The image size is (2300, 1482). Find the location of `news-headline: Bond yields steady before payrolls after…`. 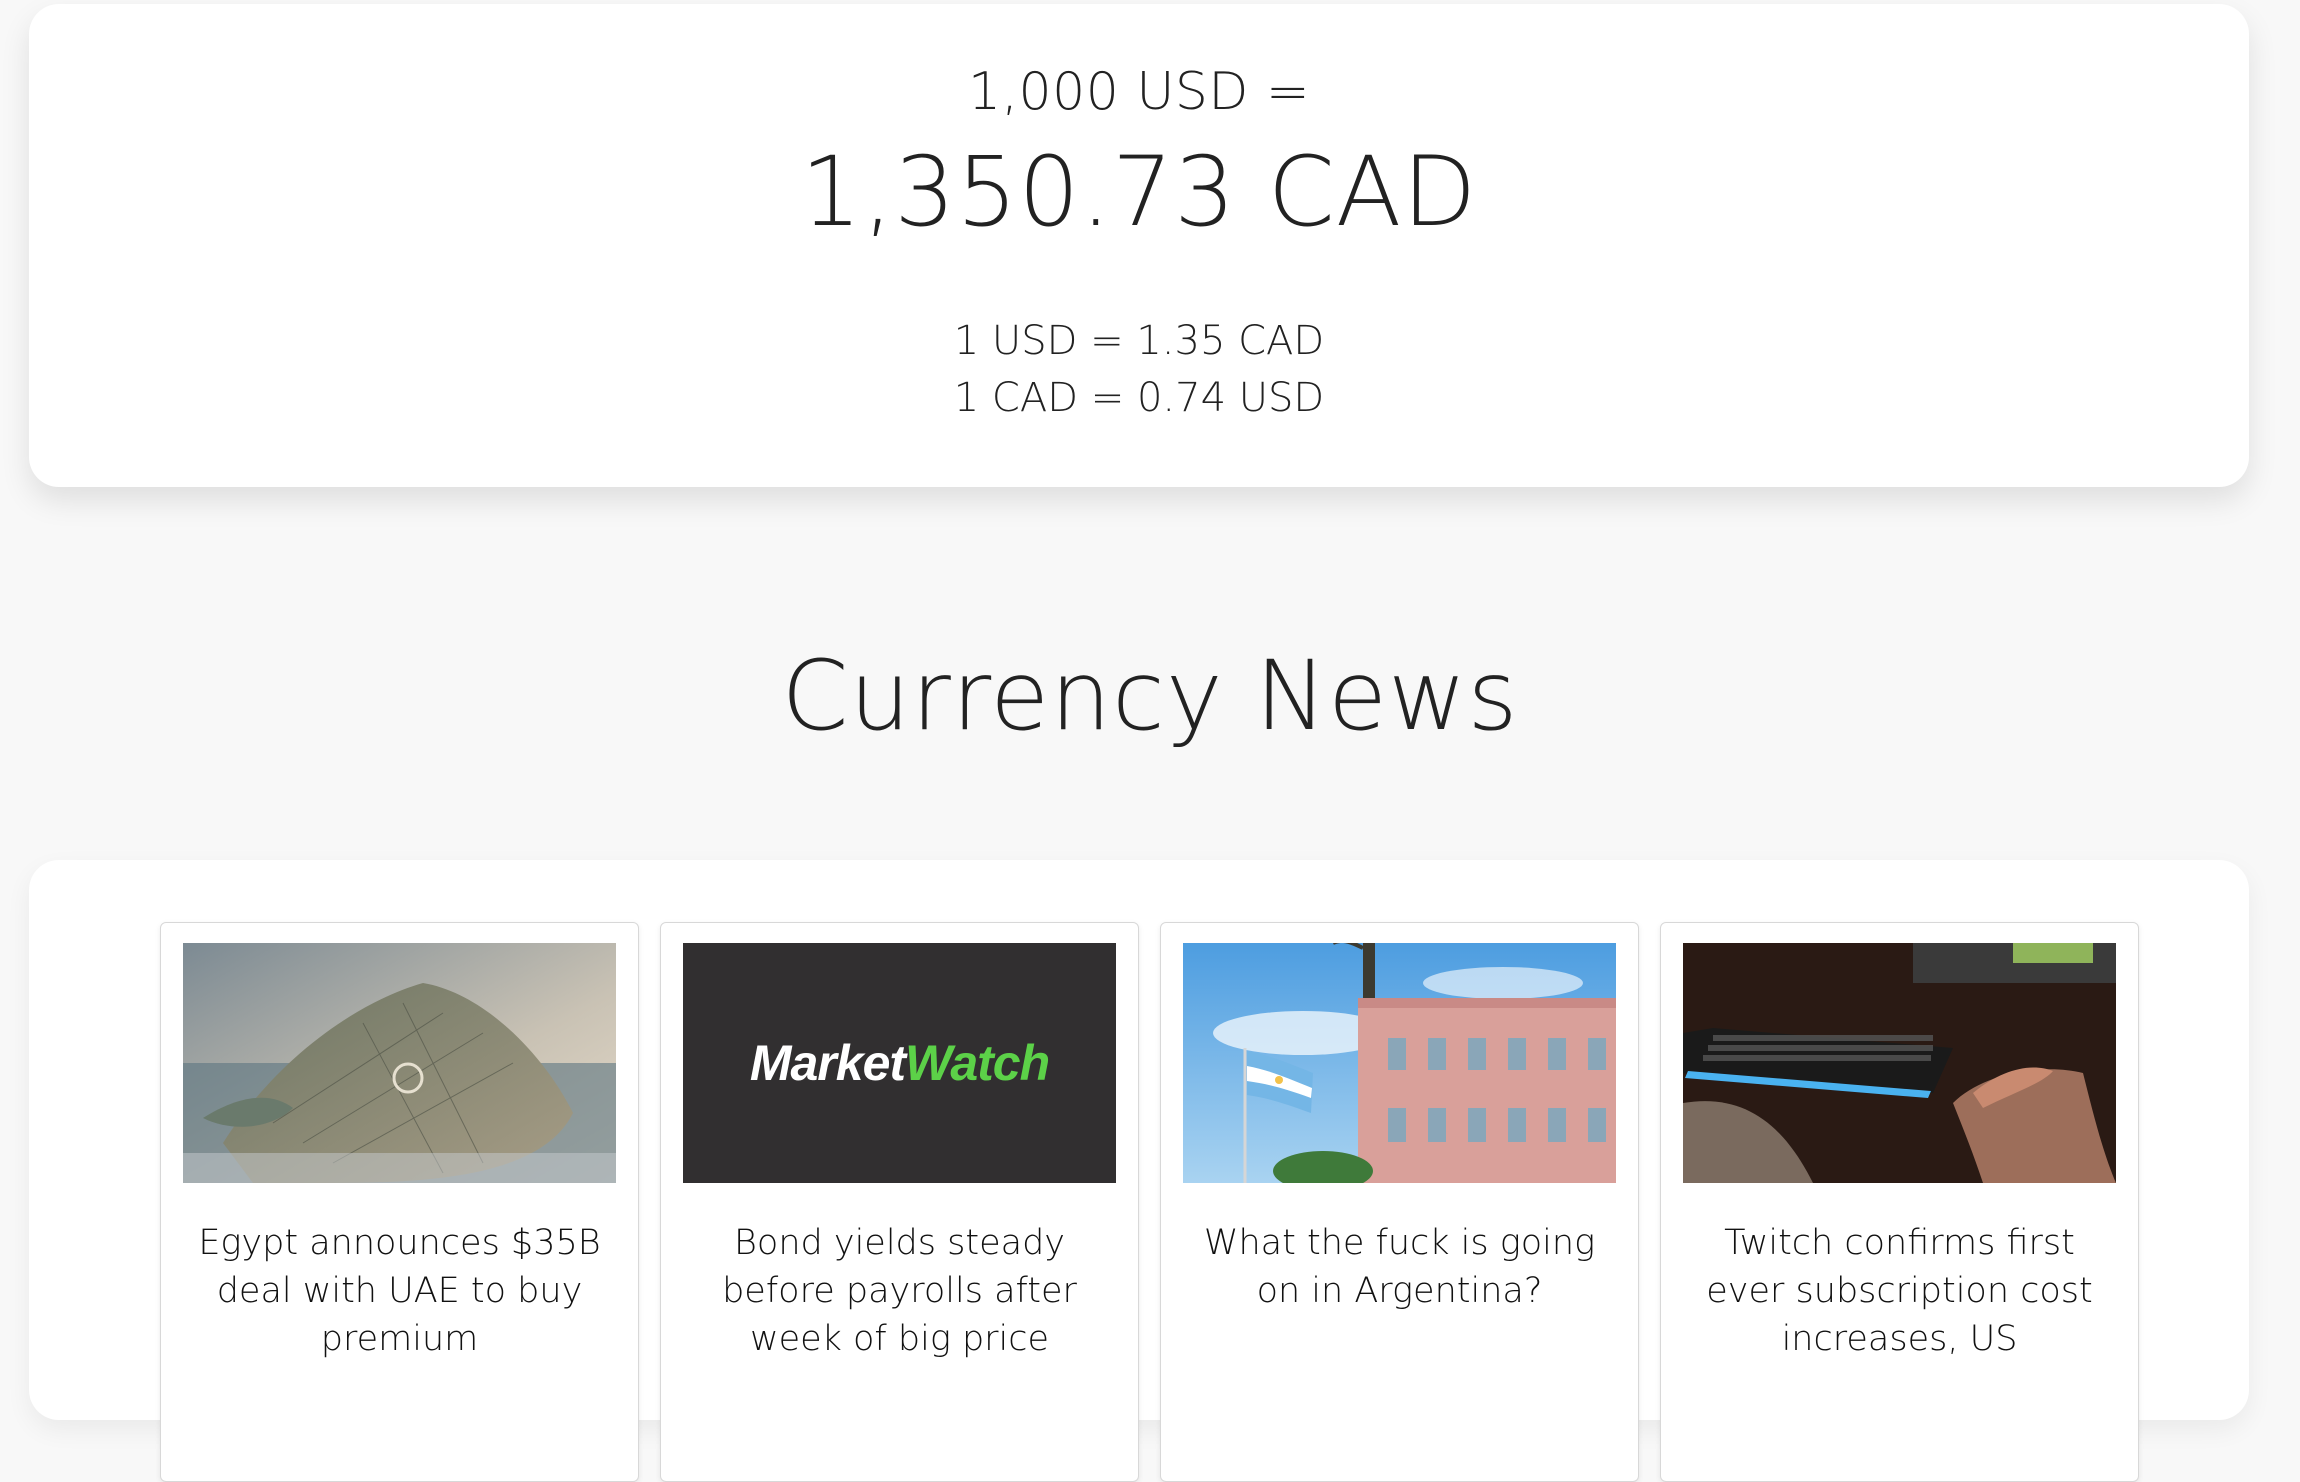

news-headline: Bond yields steady before payrolls after… is located at coordinates (899, 1291).